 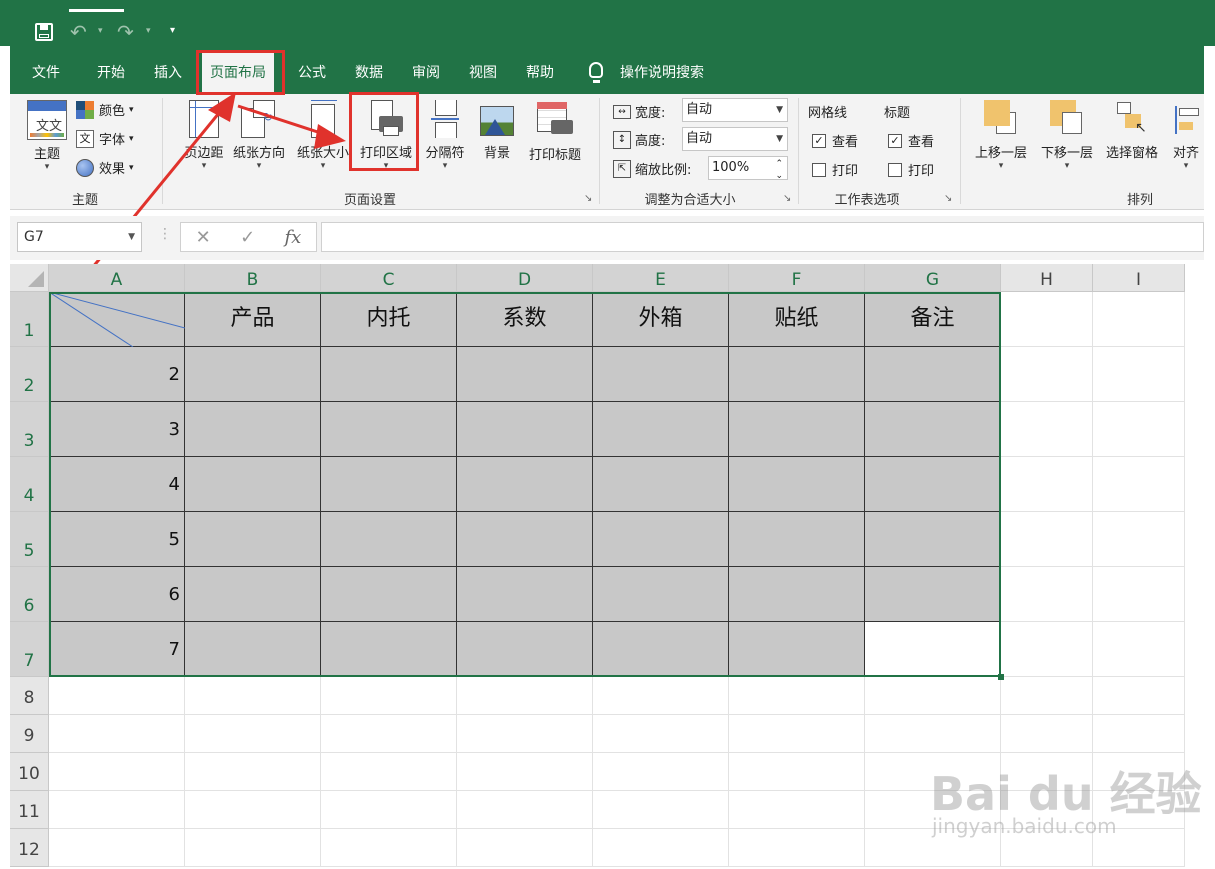 What do you see at coordinates (1139, 374) in the screenshot?
I see `cell-i2` at bounding box center [1139, 374].